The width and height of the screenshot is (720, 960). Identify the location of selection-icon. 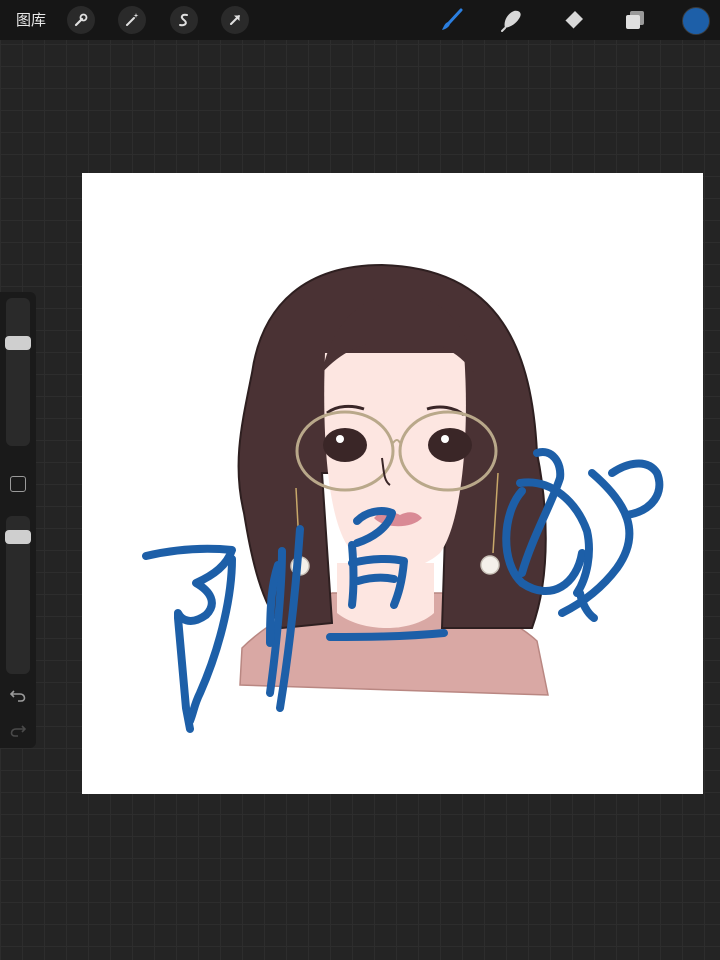
(184, 20).